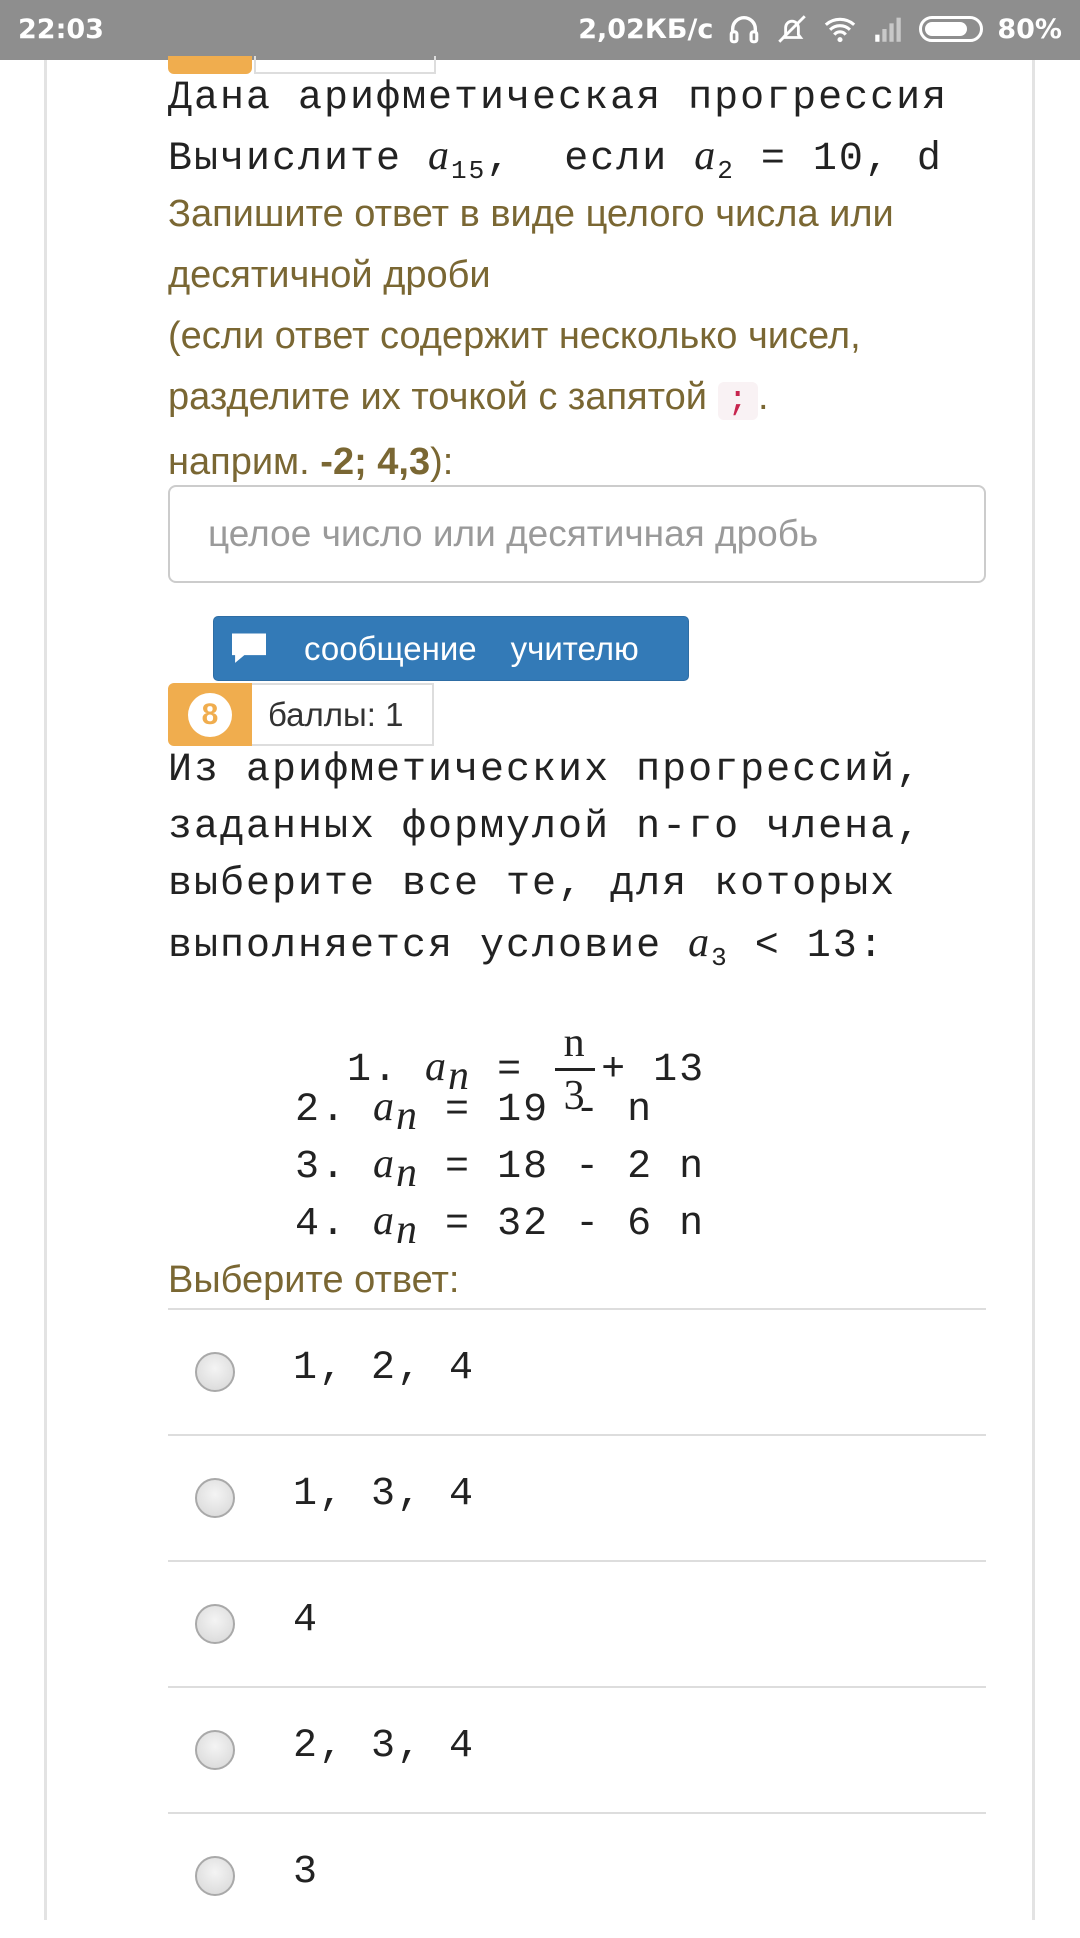 Image resolution: width=1080 pixels, height=1938 pixels. Describe the element at coordinates (474, 1111) in the screenshot. I see `formula-2: 2. an = 19 - n` at that location.